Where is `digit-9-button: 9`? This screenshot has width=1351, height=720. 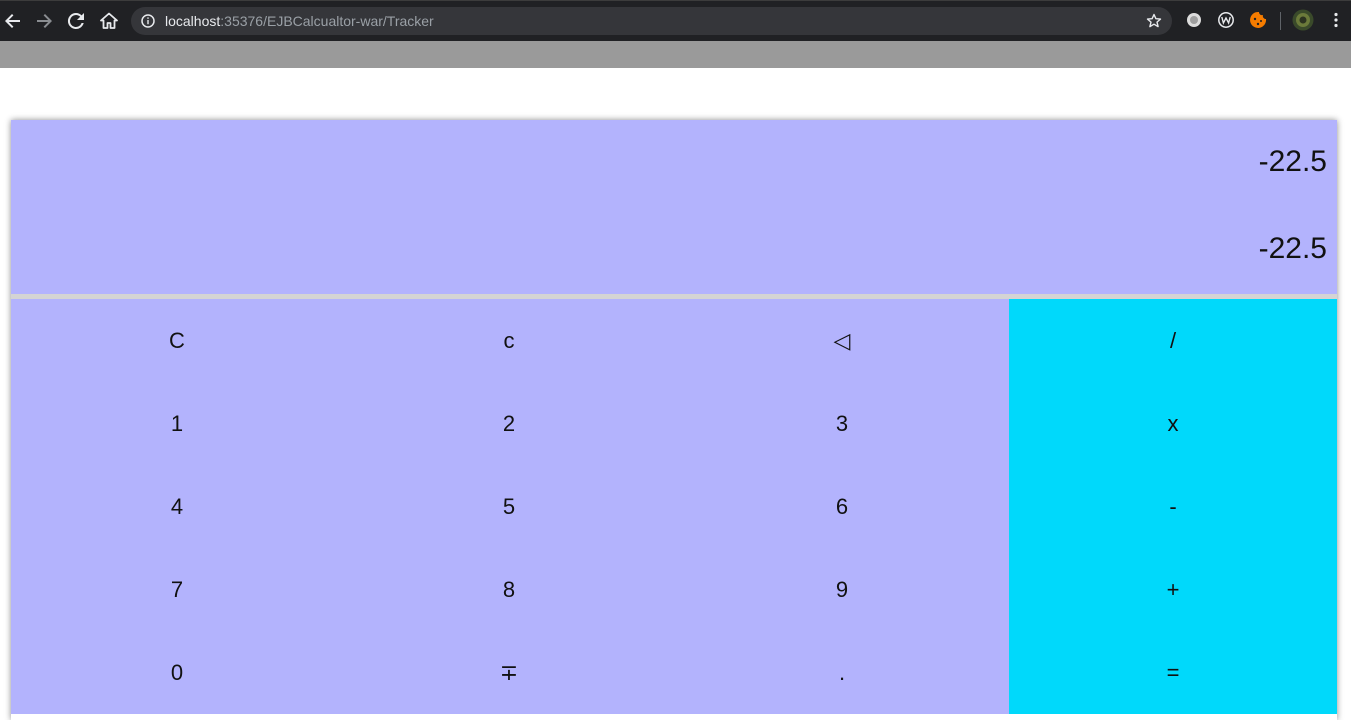
digit-9-button: 9 is located at coordinates (842, 589).